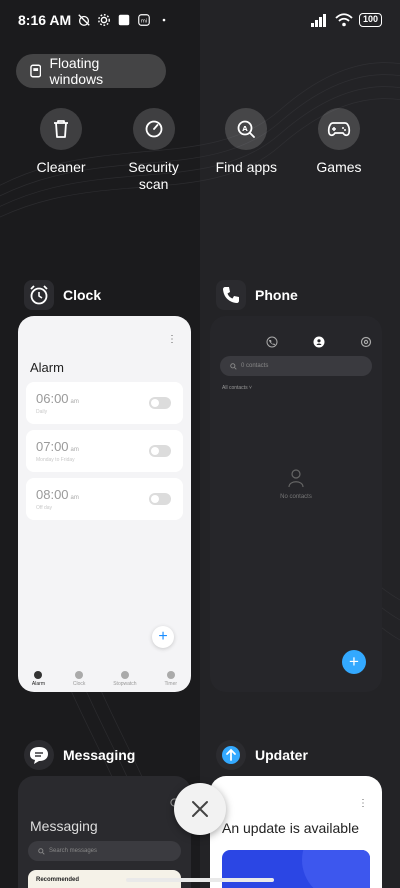  I want to click on find-apps-button: A Find apps, so click(246, 150).